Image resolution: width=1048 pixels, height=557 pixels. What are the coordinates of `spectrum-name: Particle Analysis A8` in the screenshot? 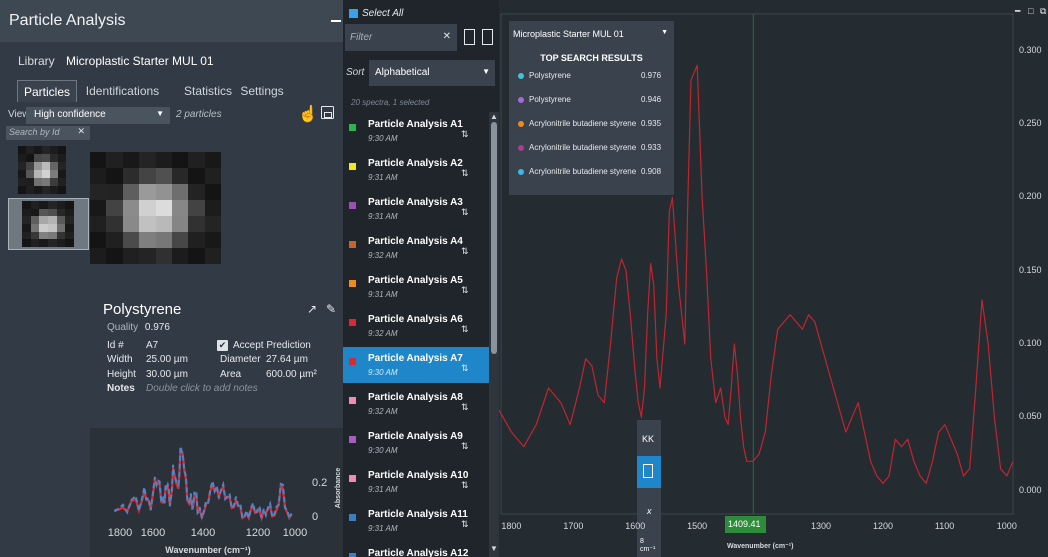 It's located at (415, 397).